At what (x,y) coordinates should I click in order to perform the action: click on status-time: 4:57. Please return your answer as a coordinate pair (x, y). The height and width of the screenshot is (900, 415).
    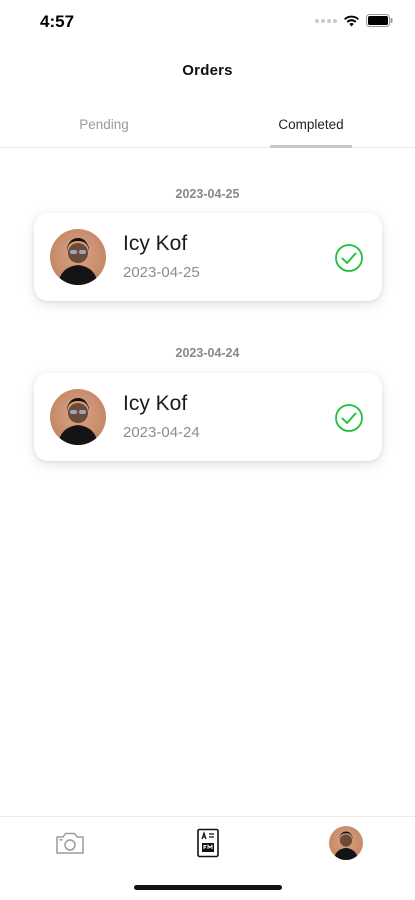
    Looking at the image, I should click on (57, 21).